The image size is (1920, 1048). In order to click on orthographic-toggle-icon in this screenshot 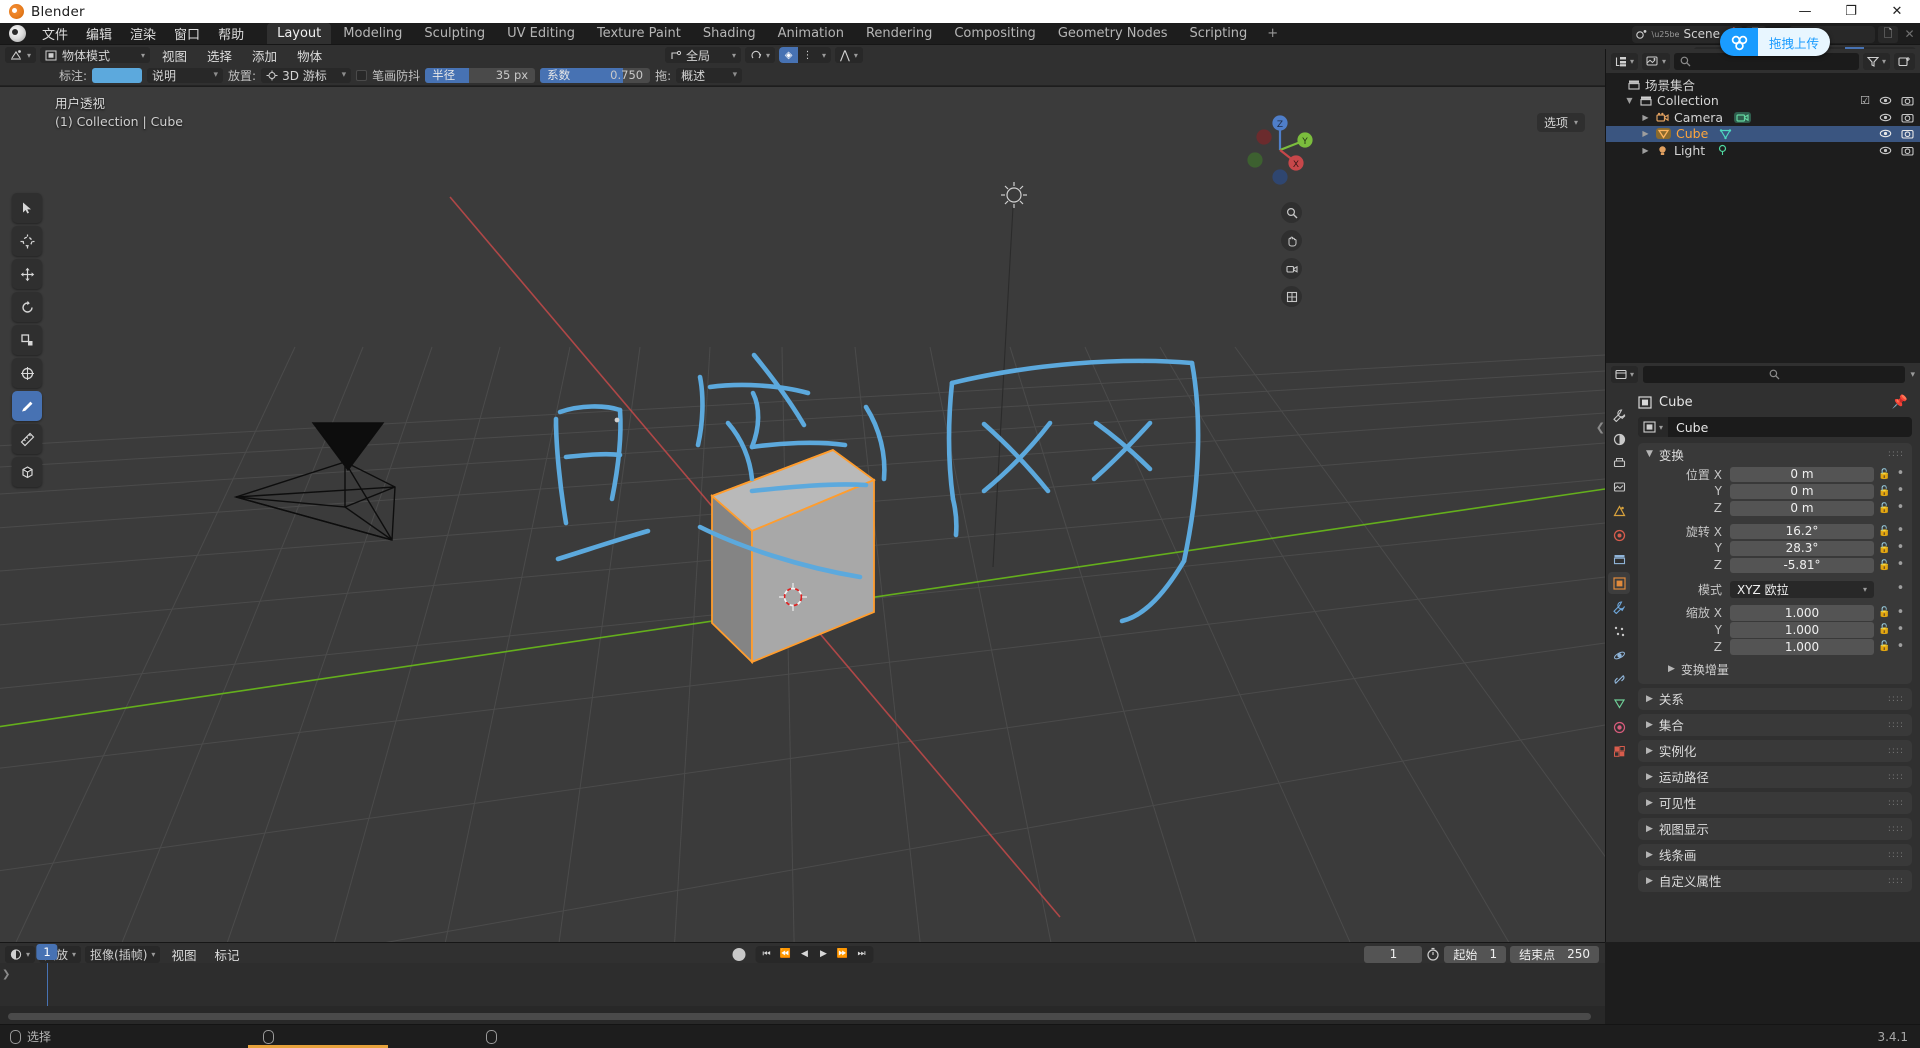, I will do `click(1291, 296)`.